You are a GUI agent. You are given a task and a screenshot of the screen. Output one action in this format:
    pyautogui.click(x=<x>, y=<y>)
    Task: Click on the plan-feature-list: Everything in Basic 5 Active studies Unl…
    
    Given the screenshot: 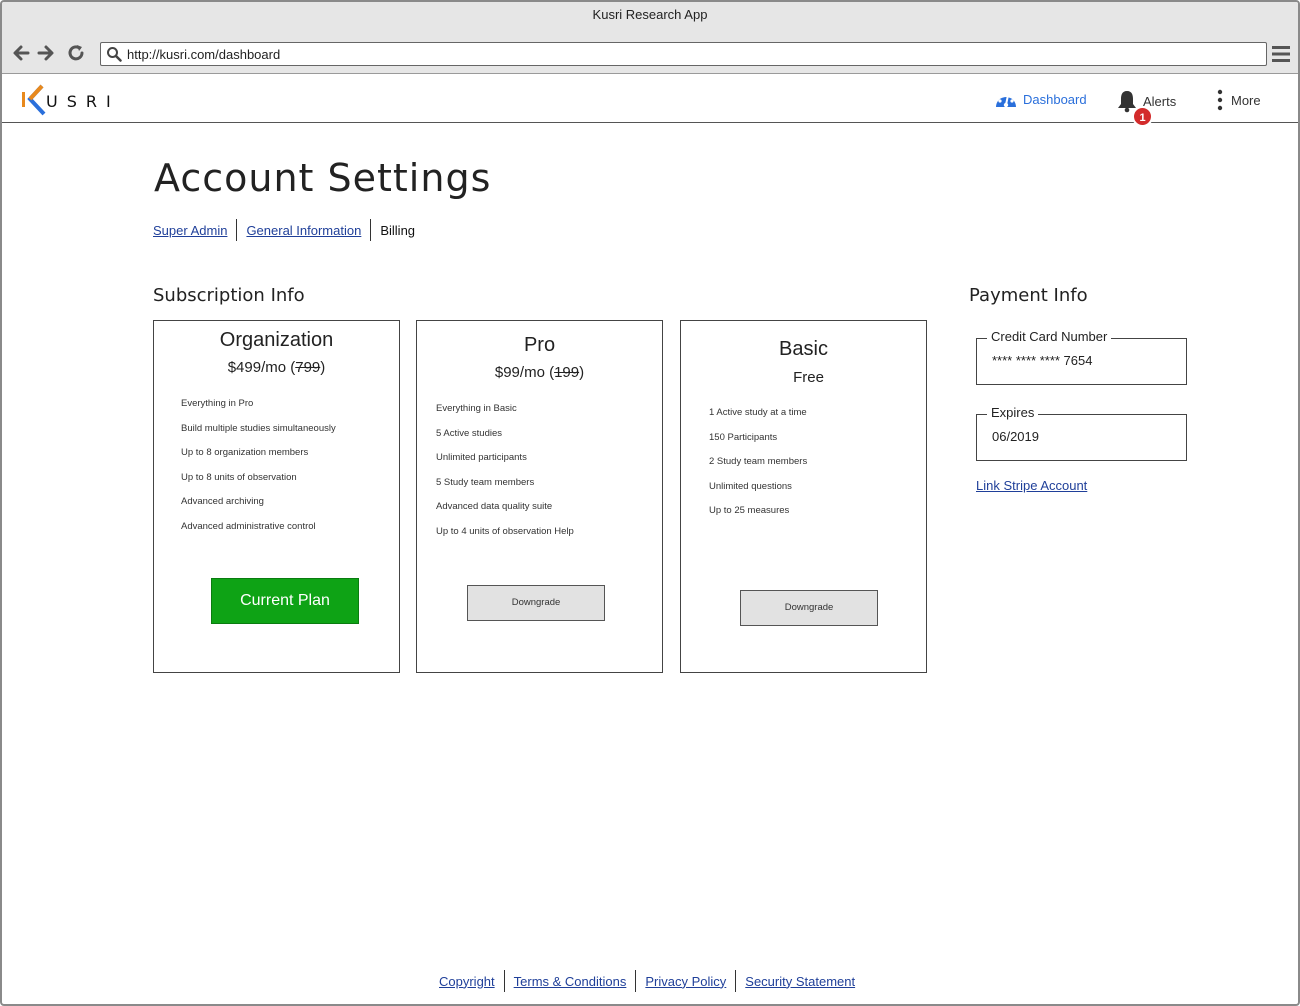 What is the action you would take?
    pyautogui.click(x=505, y=476)
    